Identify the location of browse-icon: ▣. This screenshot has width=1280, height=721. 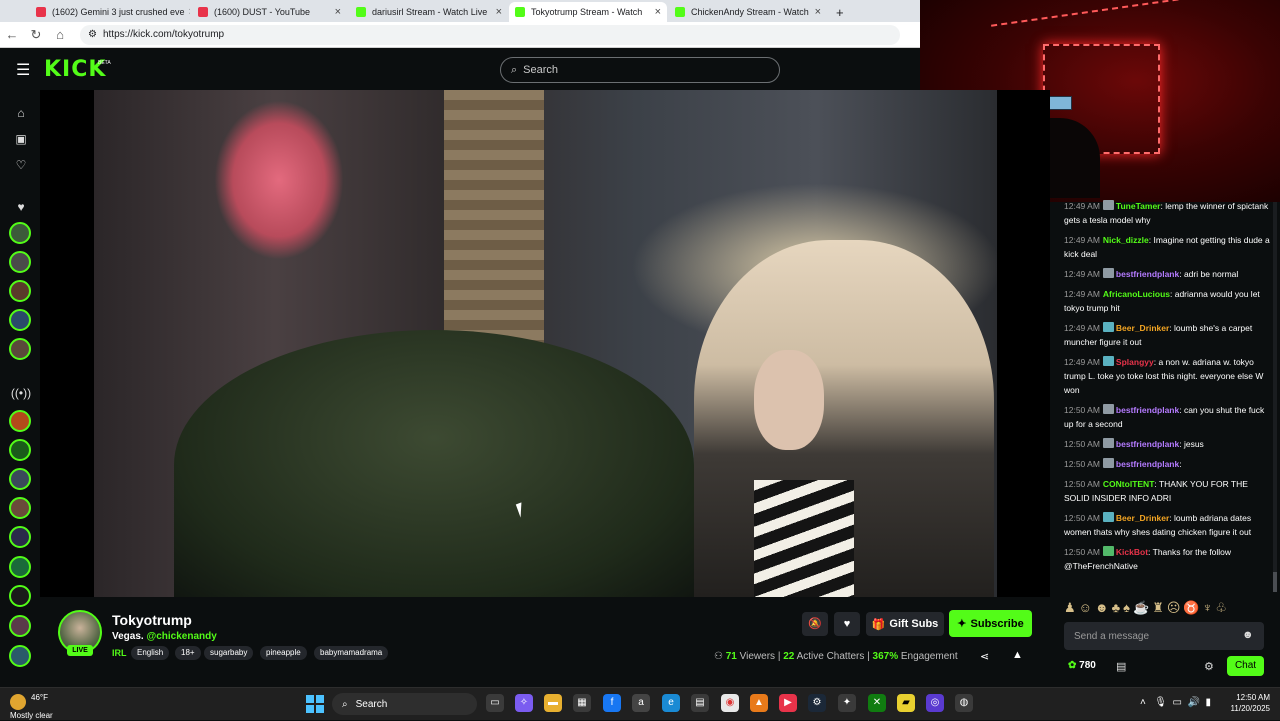
(21, 139).